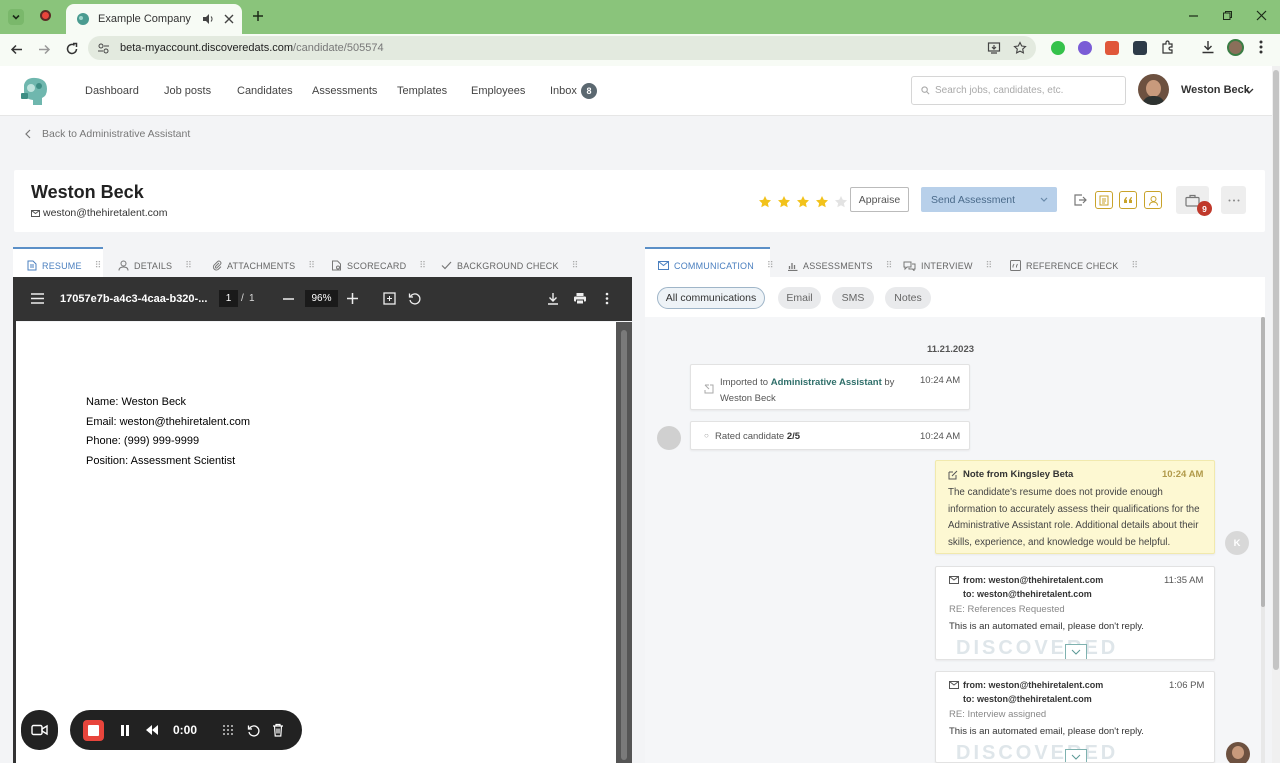 This screenshot has height=763, width=1280. What do you see at coordinates (1233, 200) in the screenshot?
I see `more-actions-button` at bounding box center [1233, 200].